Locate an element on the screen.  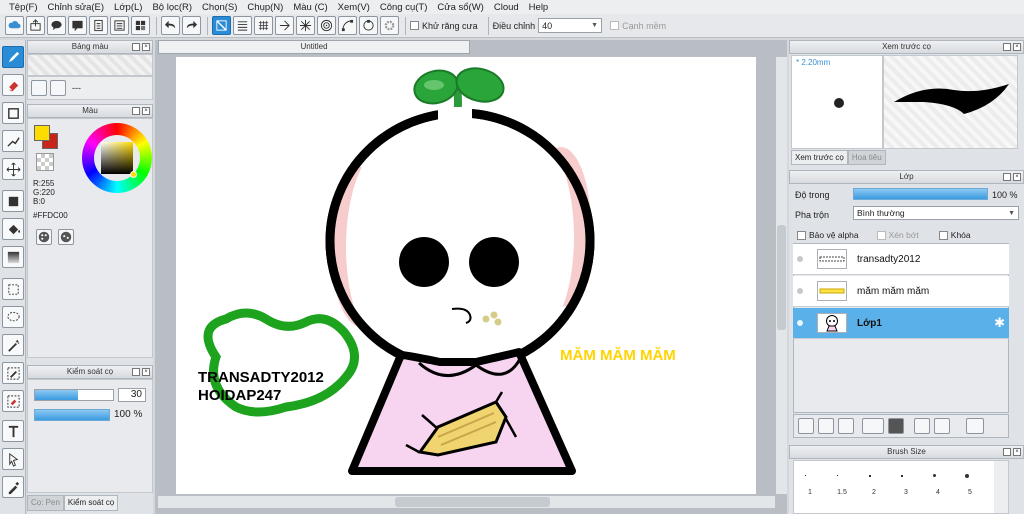
snap-ellipse-button is located at coordinates (368, 25).